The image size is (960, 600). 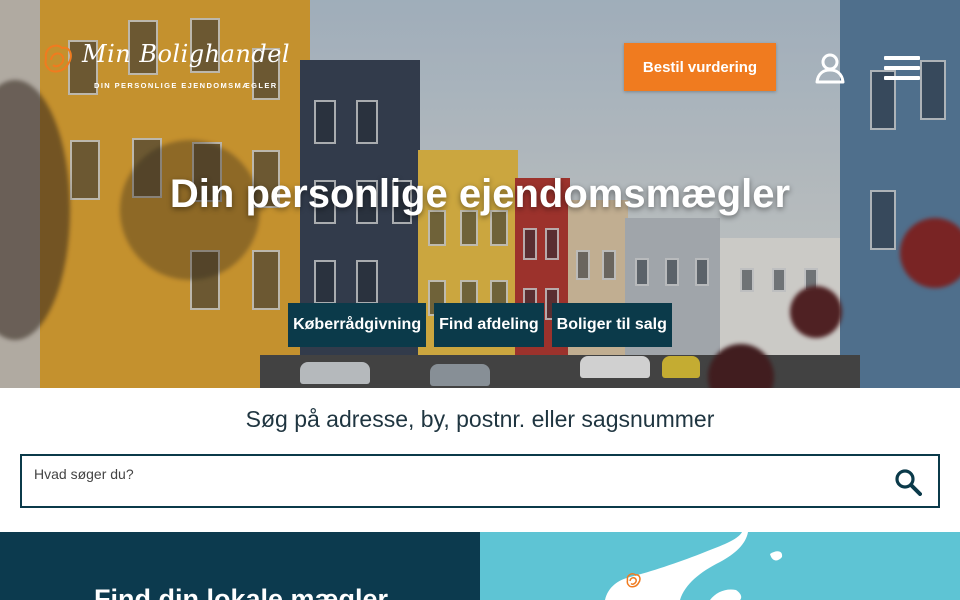 What do you see at coordinates (633, 580) in the screenshot?
I see `map-location-marker-icon` at bounding box center [633, 580].